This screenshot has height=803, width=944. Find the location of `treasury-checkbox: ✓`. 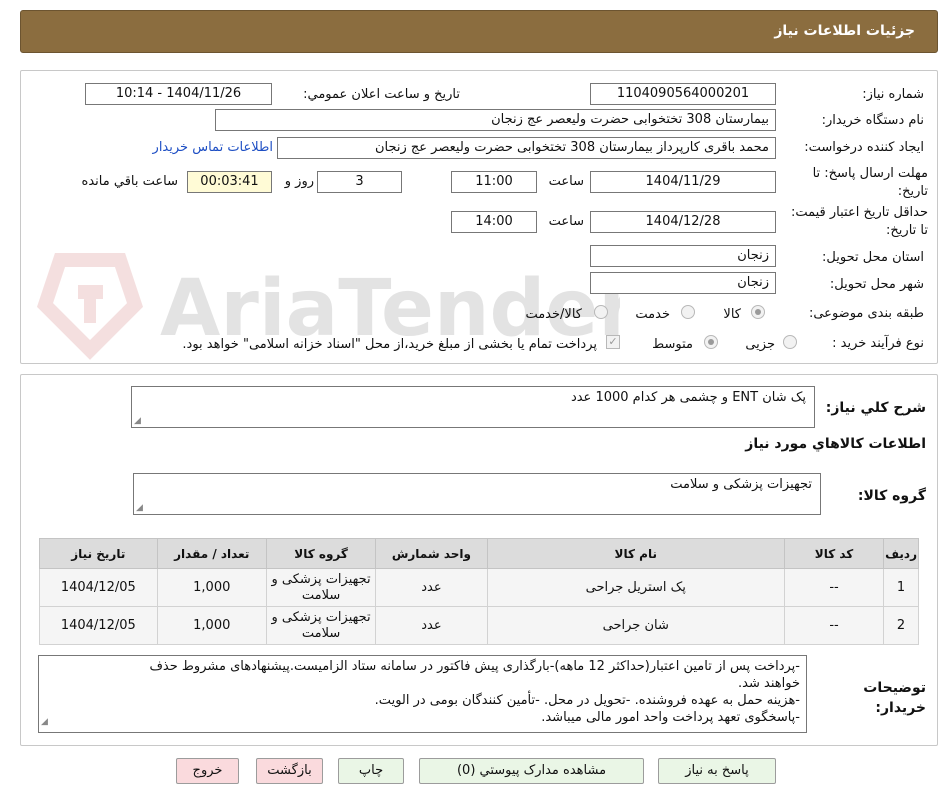

treasury-checkbox: ✓ is located at coordinates (613, 342).